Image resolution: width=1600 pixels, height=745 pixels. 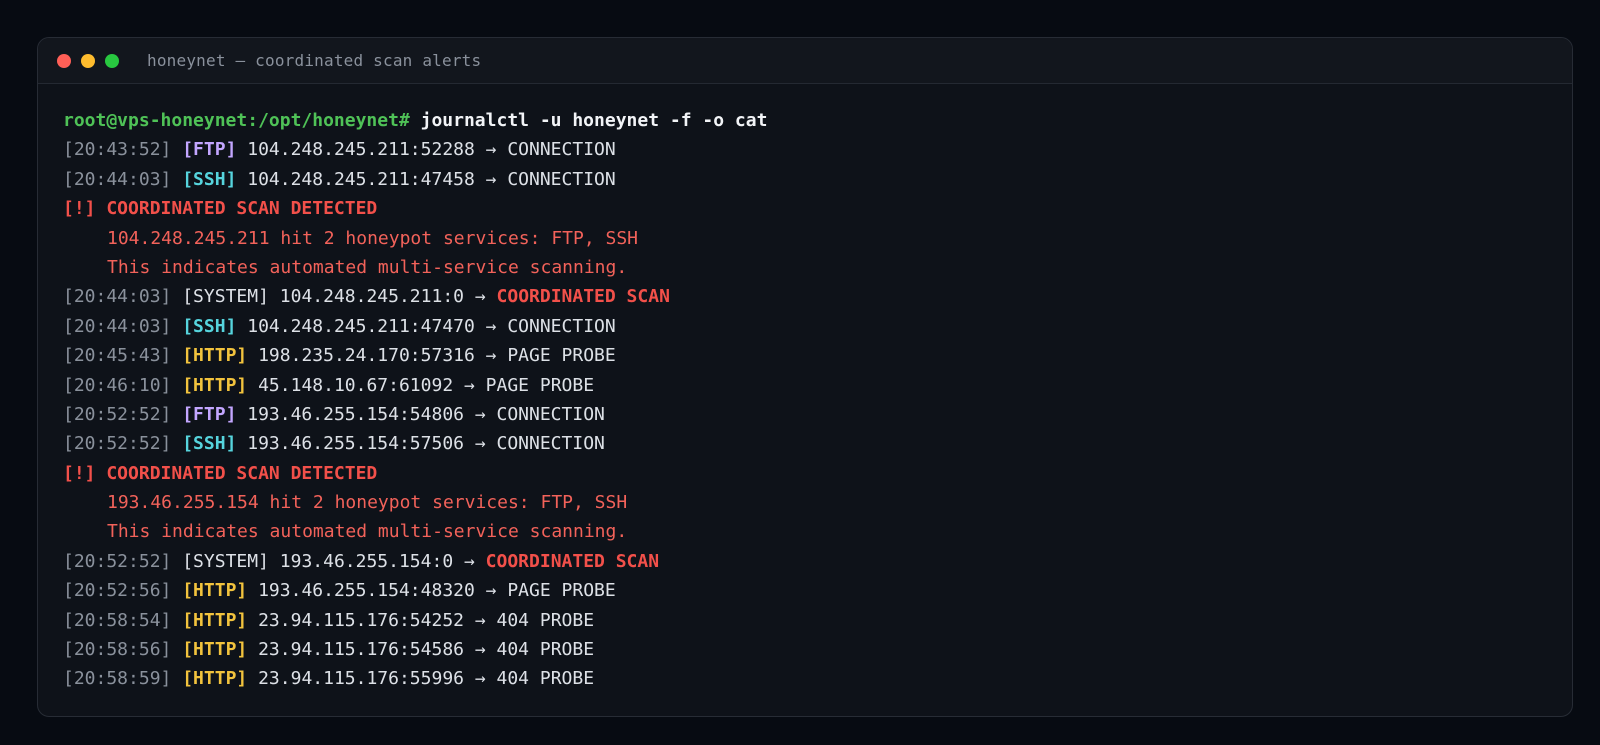 What do you see at coordinates (426, 385) in the screenshot?
I see `log-message: 45.148.10.67:61092 → PAGE PROBE` at bounding box center [426, 385].